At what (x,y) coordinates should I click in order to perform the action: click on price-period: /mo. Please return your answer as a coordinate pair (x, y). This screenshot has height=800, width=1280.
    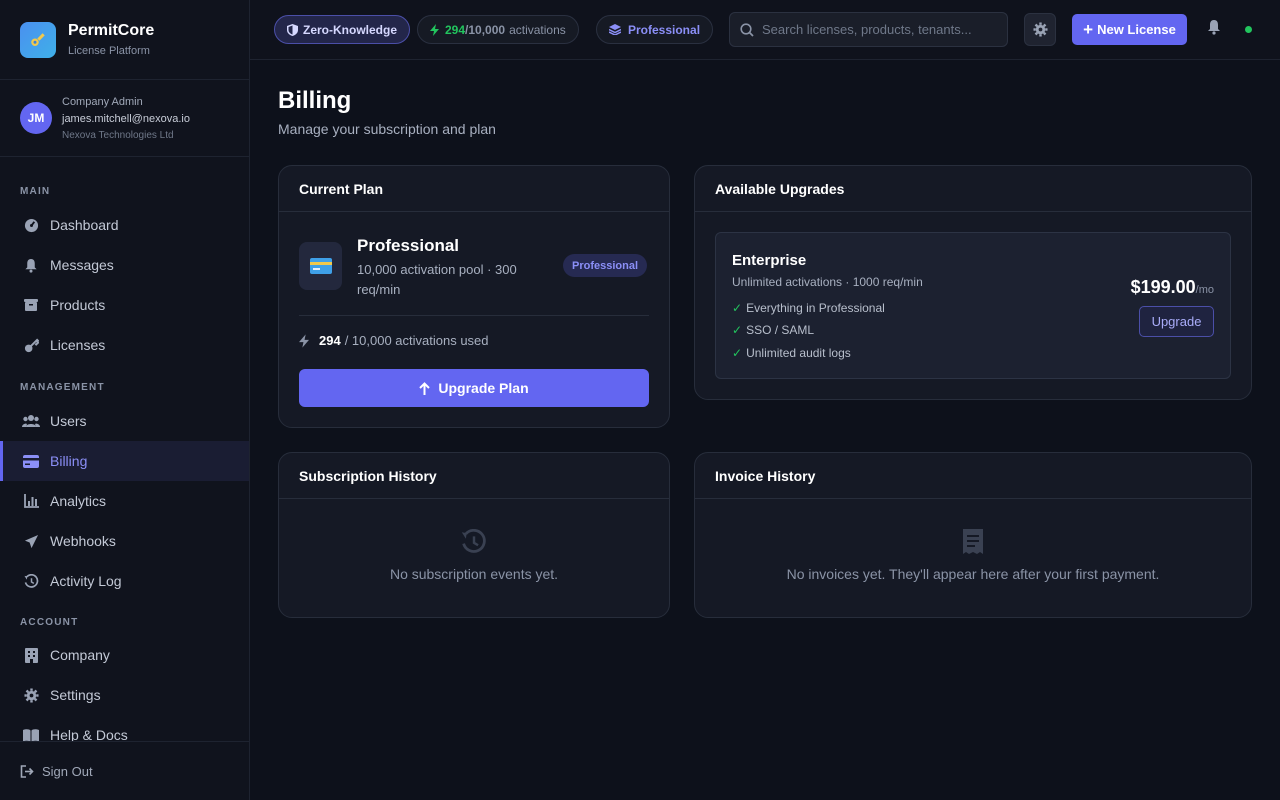
    Looking at the image, I should click on (1204, 290).